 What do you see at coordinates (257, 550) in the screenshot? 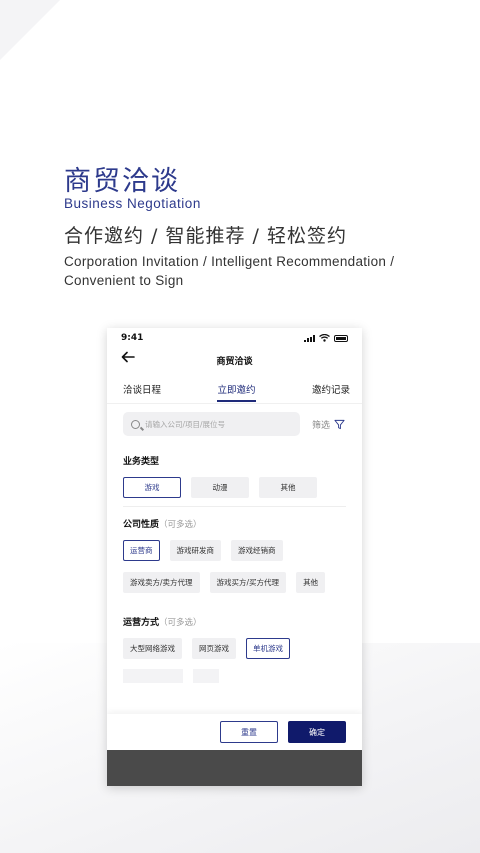
I see `chip-game-distributor: 游戏经销商` at bounding box center [257, 550].